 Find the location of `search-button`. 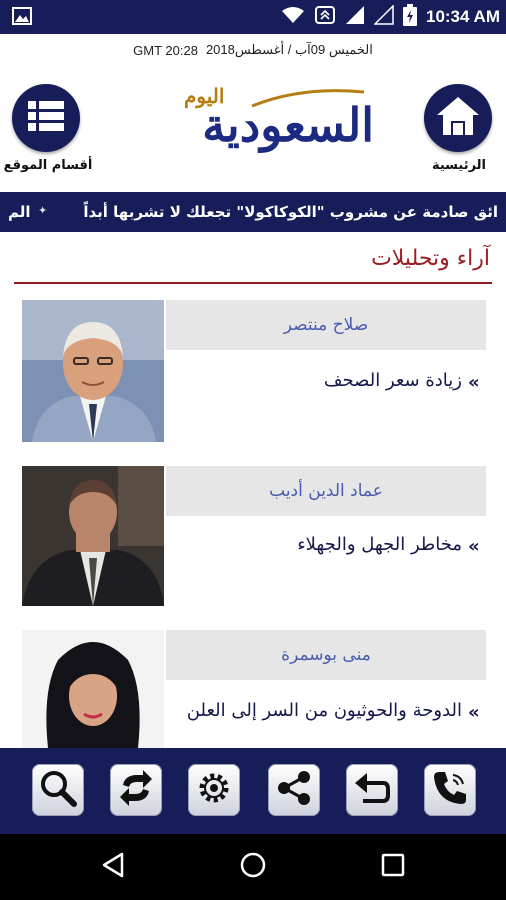

search-button is located at coordinates (58, 790).